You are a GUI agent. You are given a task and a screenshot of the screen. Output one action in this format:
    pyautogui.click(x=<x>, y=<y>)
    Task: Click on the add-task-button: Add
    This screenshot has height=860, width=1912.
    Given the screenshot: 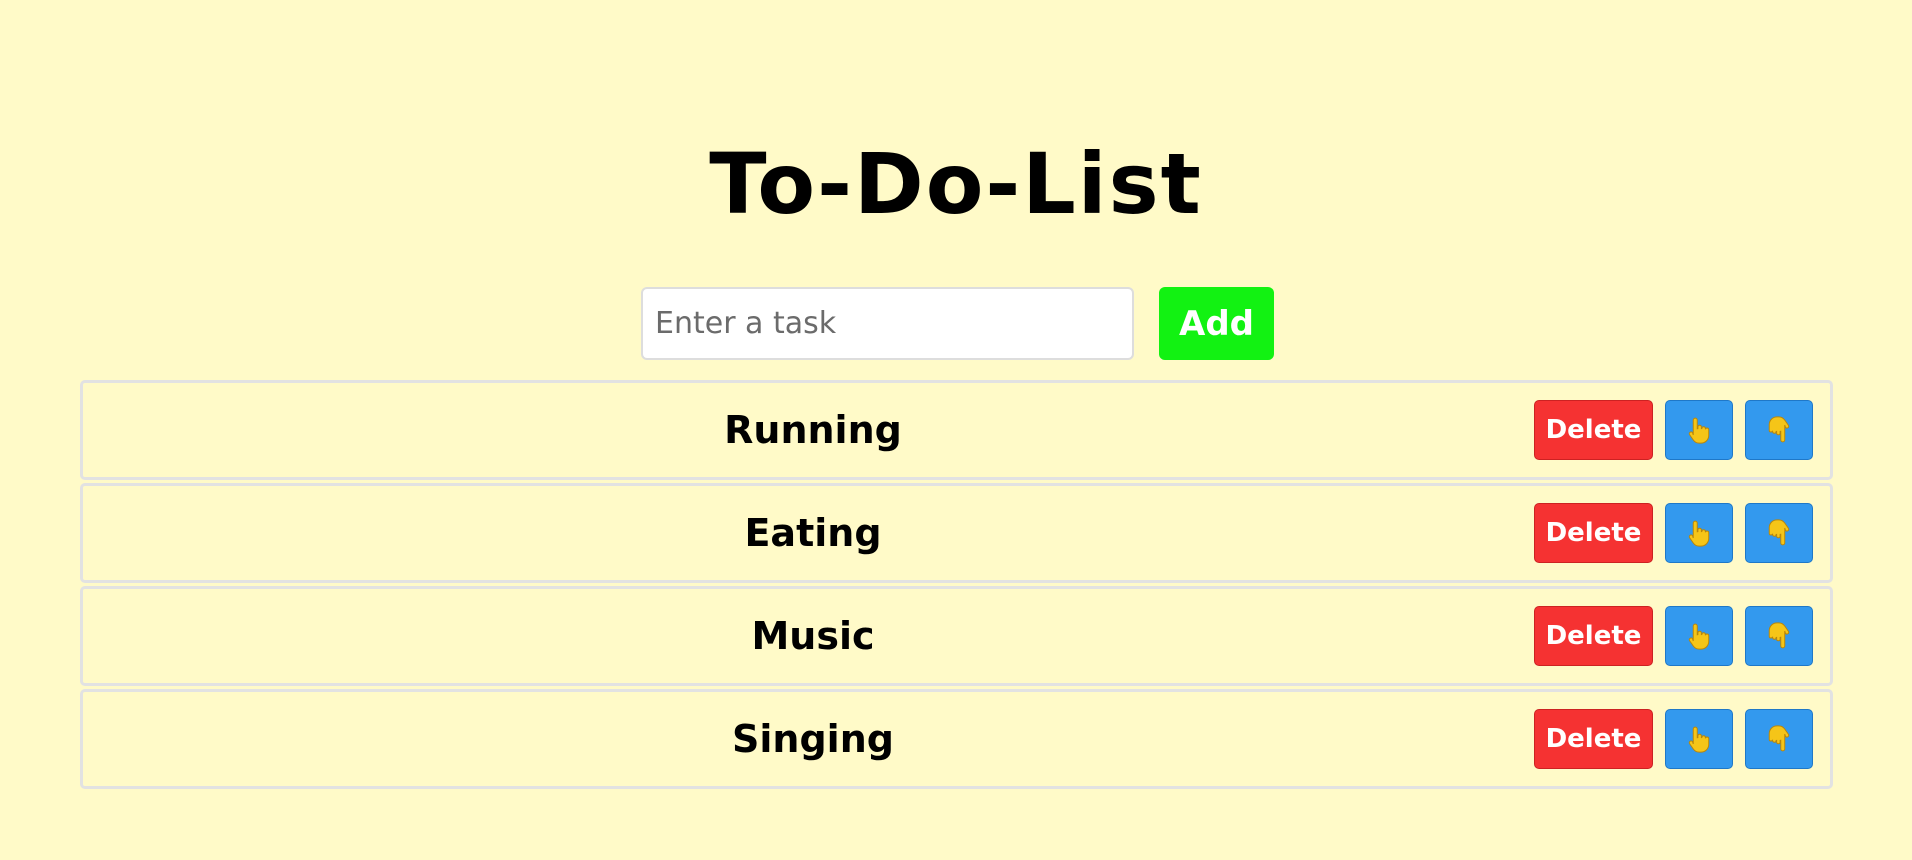 What is the action you would take?
    pyautogui.click(x=1216, y=323)
    